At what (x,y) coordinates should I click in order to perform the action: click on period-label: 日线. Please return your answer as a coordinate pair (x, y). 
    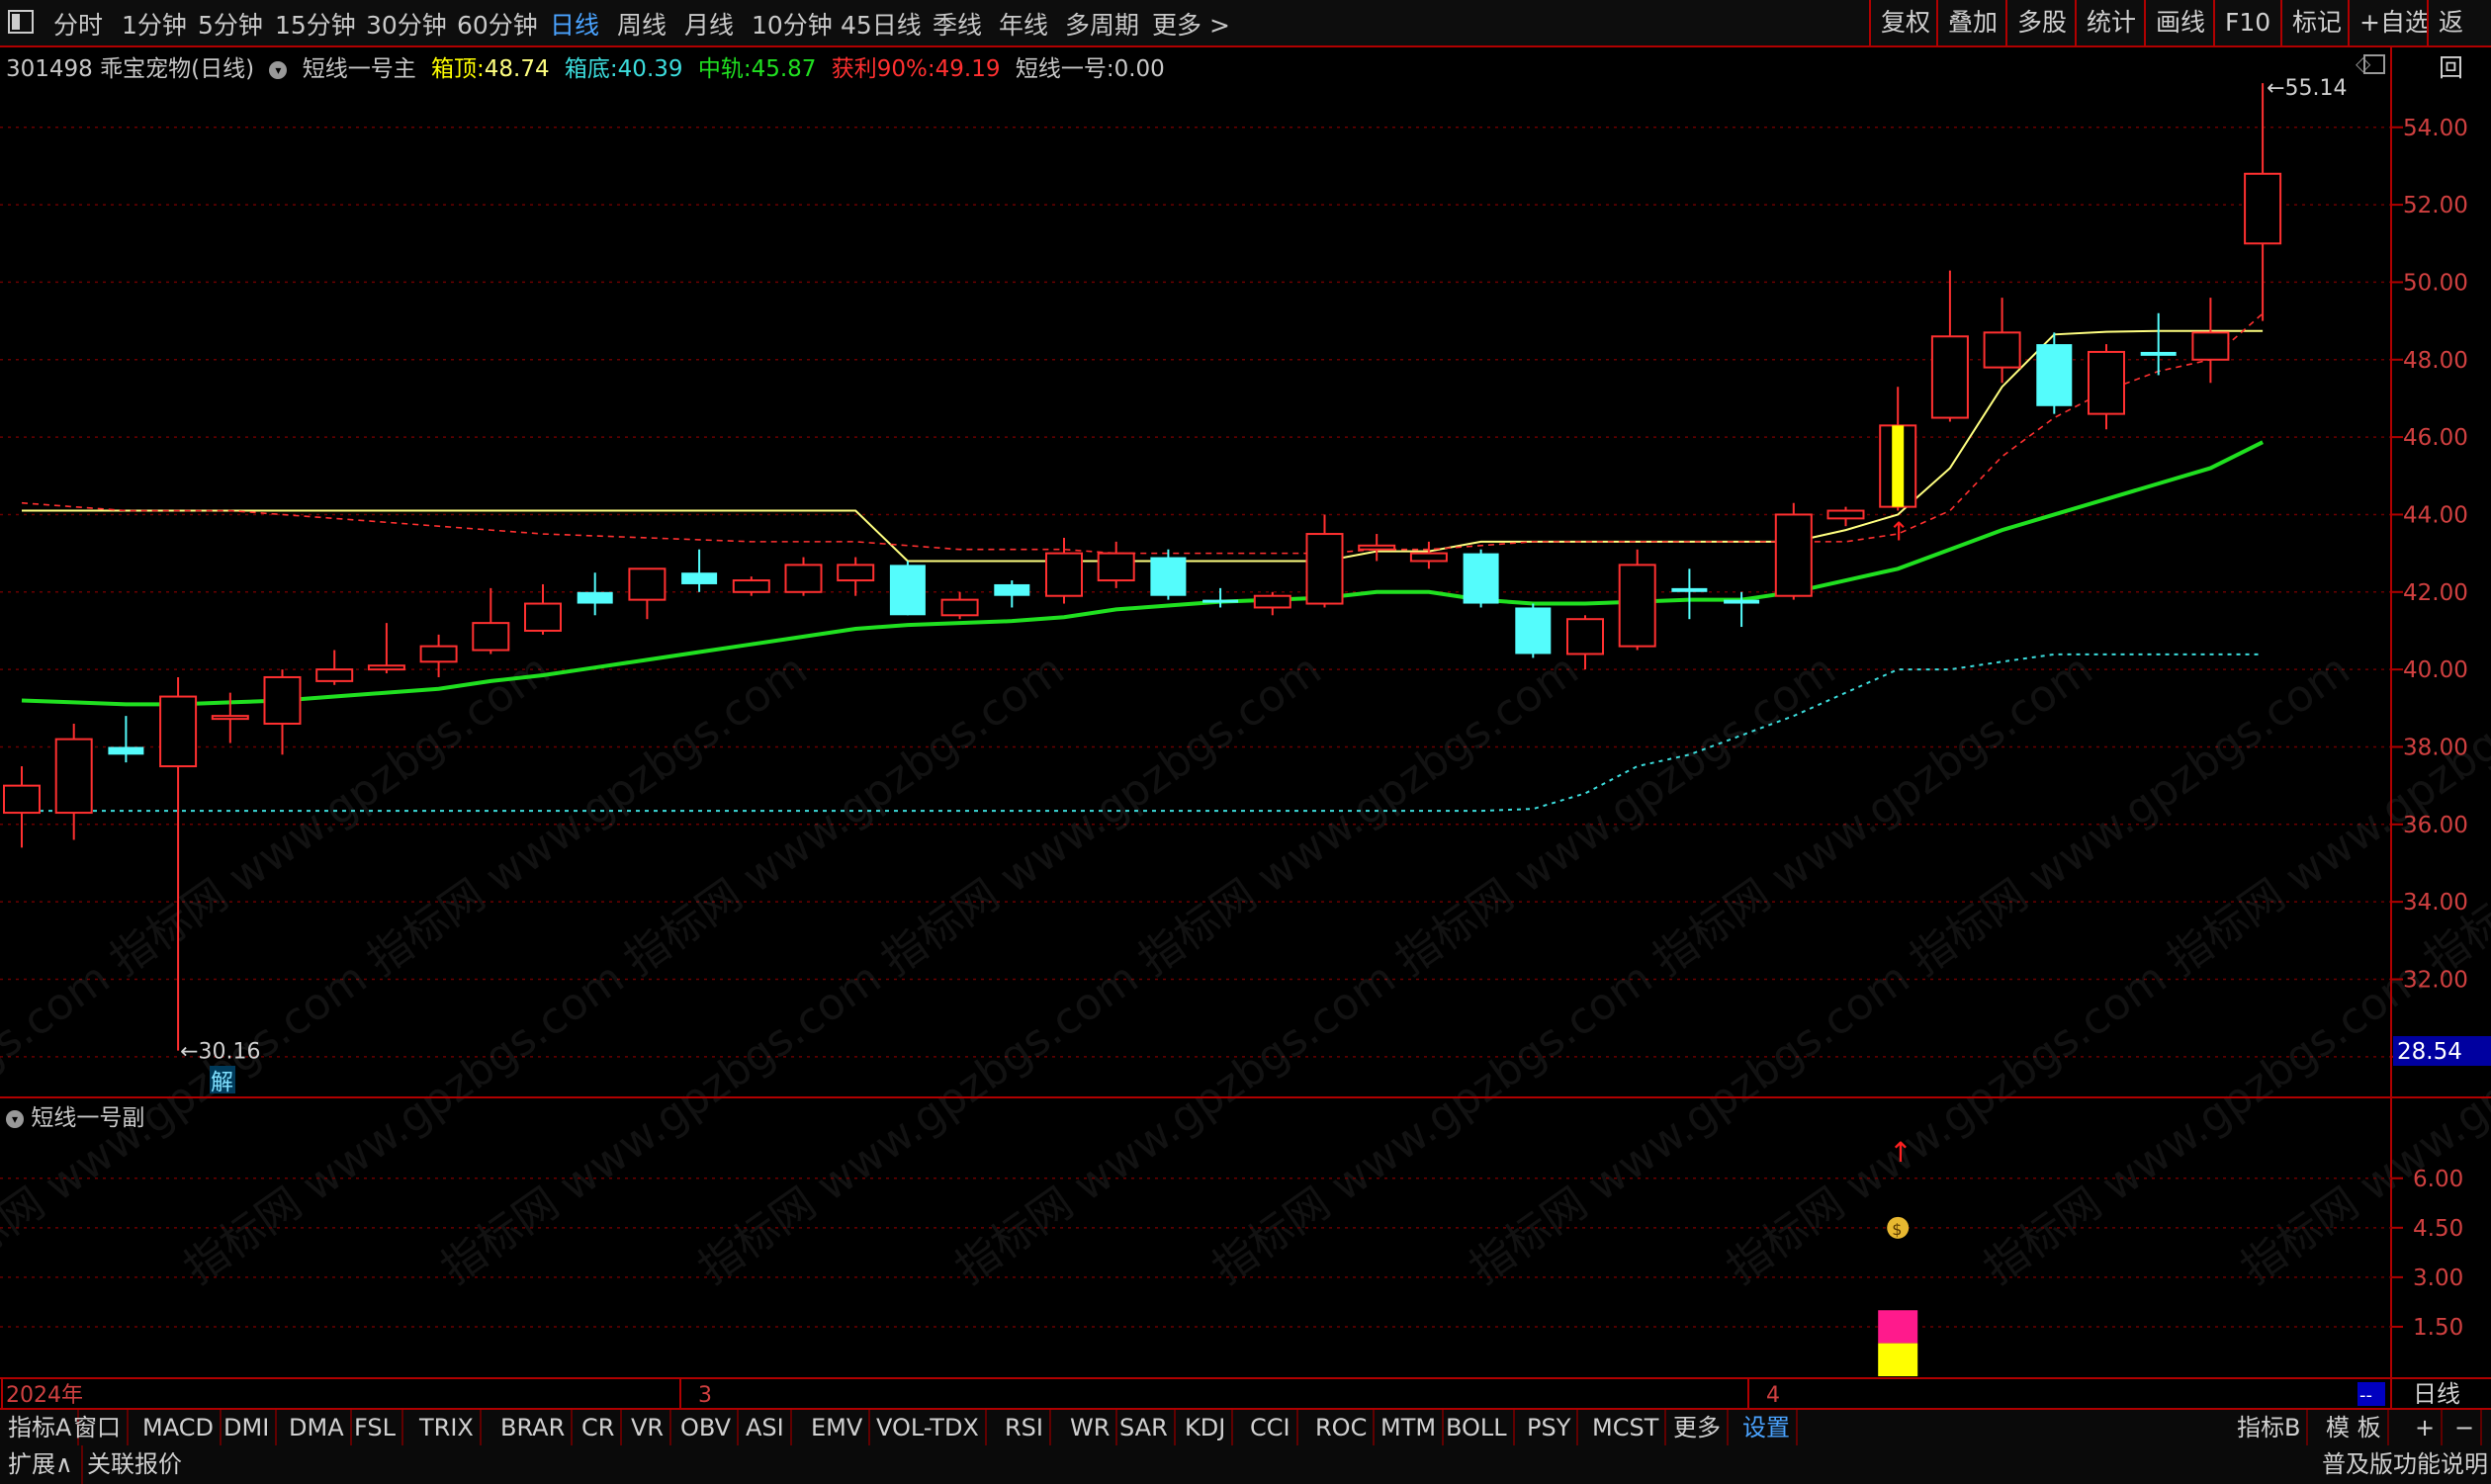
    Looking at the image, I should click on (2436, 1394).